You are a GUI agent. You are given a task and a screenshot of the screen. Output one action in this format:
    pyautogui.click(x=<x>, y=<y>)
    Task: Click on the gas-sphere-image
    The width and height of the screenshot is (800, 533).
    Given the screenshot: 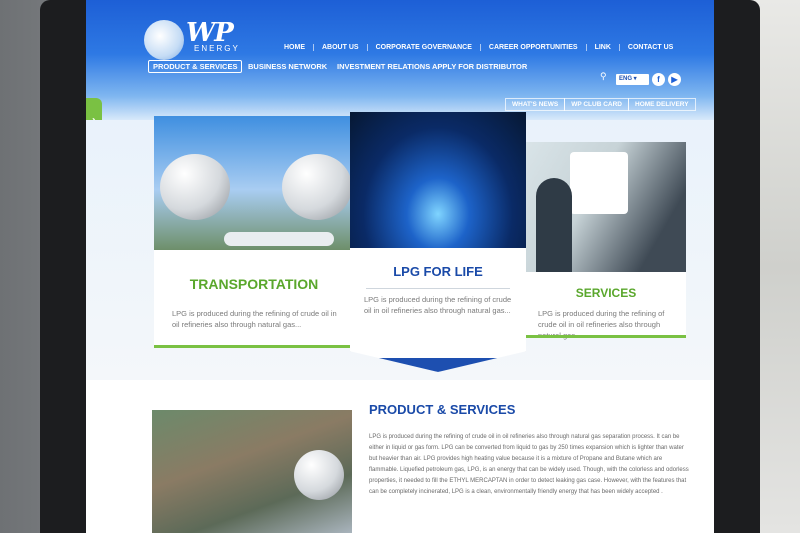 What is the action you would take?
    pyautogui.click(x=319, y=475)
    